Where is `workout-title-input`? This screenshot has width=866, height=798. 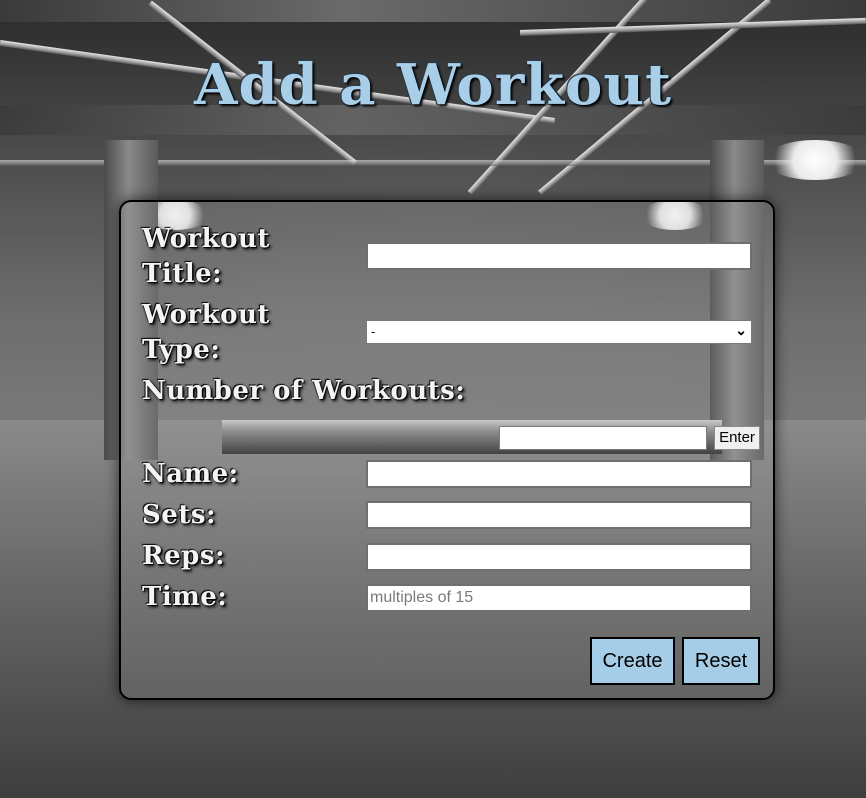
workout-title-input is located at coordinates (559, 256).